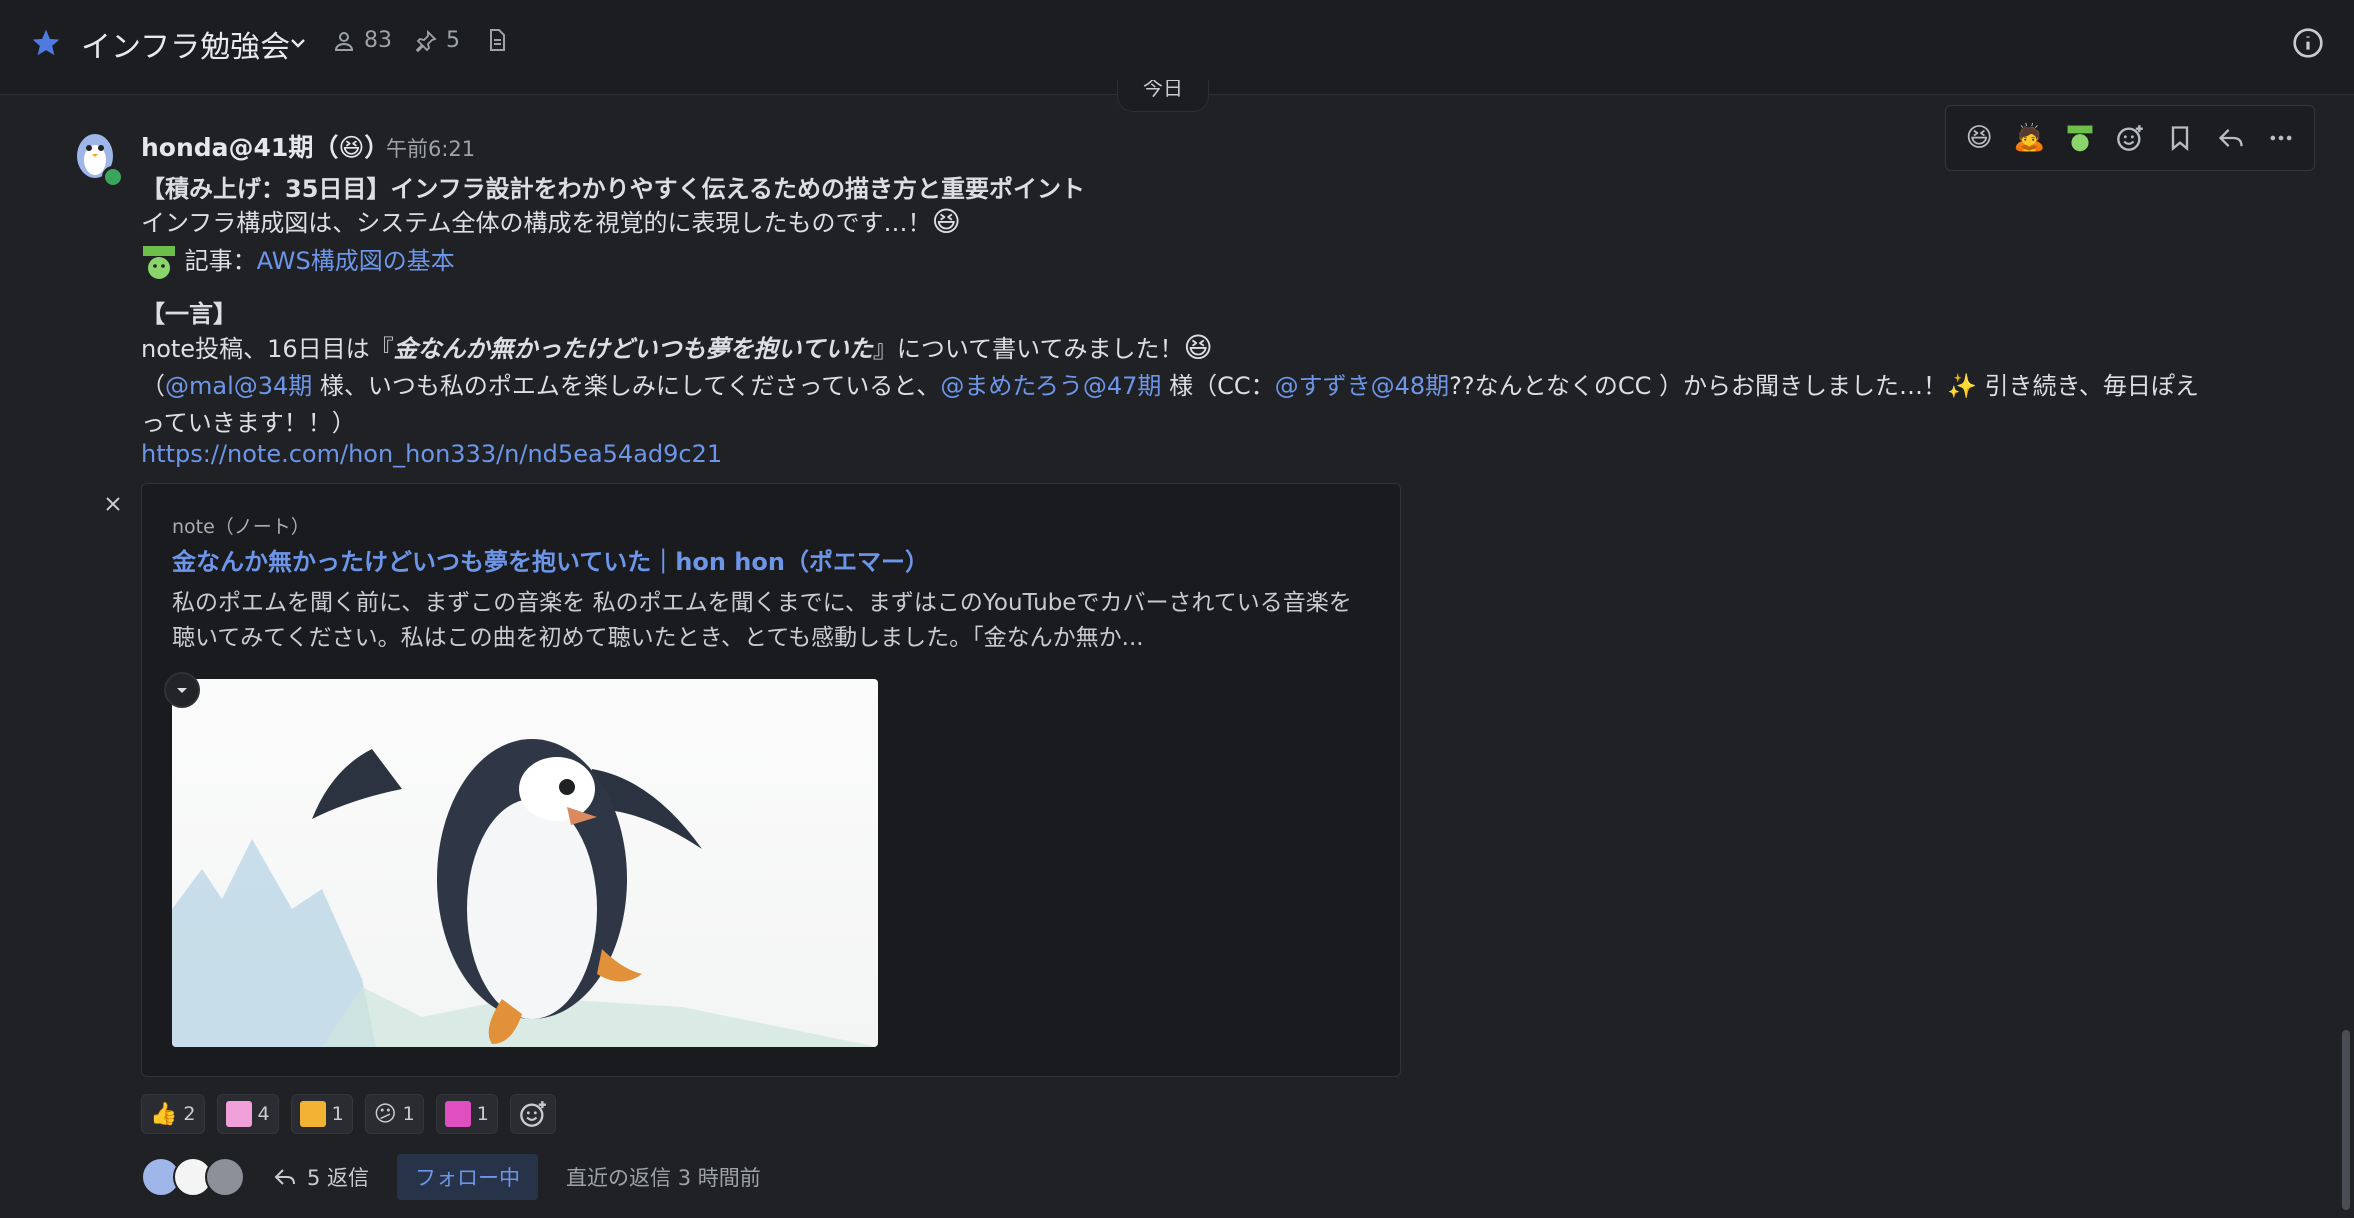 The width and height of the screenshot is (2354, 1218). What do you see at coordinates (378, 40) in the screenshot?
I see `members-count: 83` at bounding box center [378, 40].